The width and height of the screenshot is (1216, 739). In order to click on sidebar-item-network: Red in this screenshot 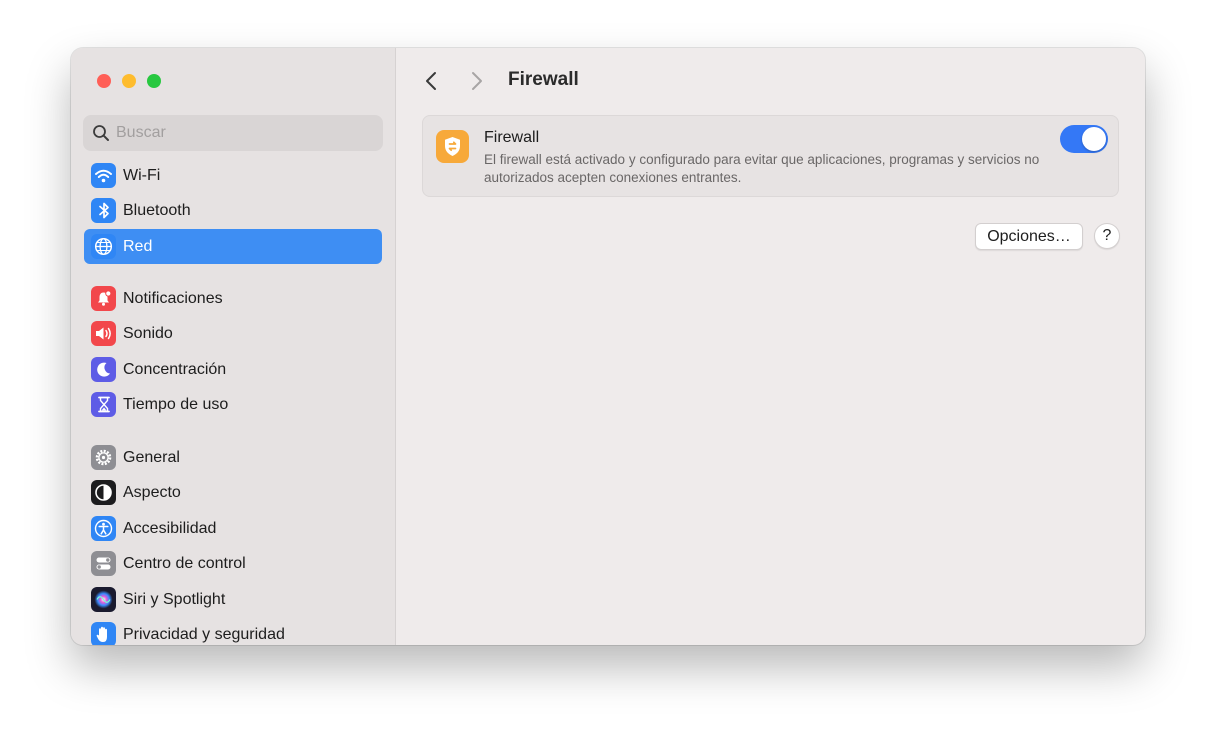, I will do `click(233, 246)`.